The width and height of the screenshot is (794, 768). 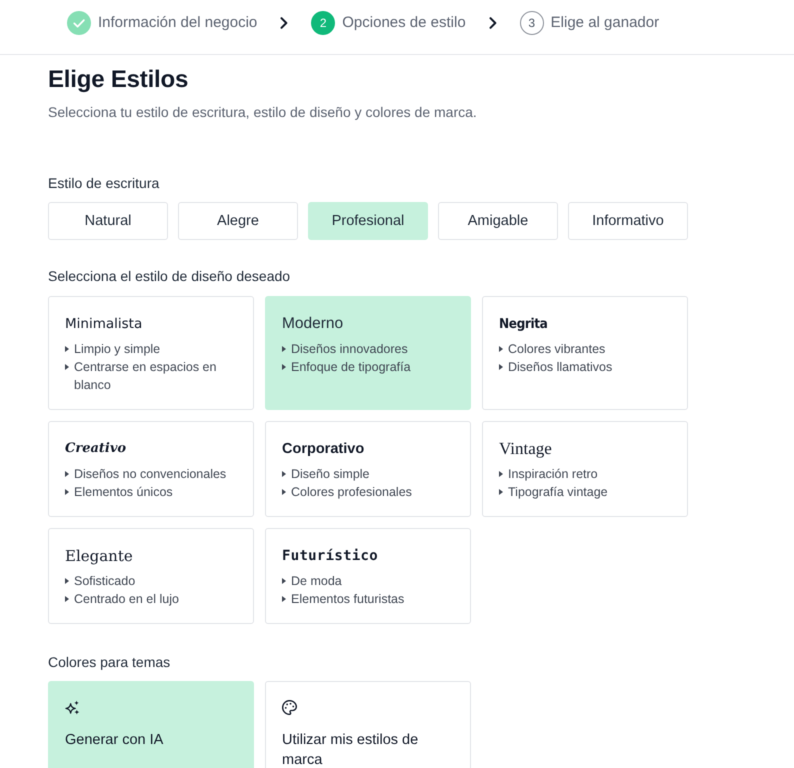 I want to click on style-card: Creativo Diseños no convencionales Elementos únicos, so click(x=151, y=469).